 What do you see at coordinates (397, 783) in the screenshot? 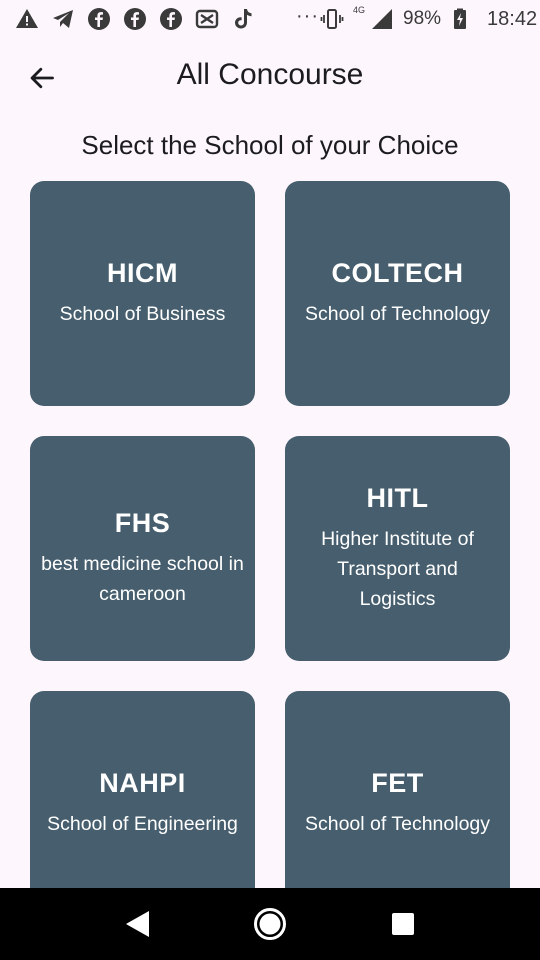
I see `school-name: FET` at bounding box center [397, 783].